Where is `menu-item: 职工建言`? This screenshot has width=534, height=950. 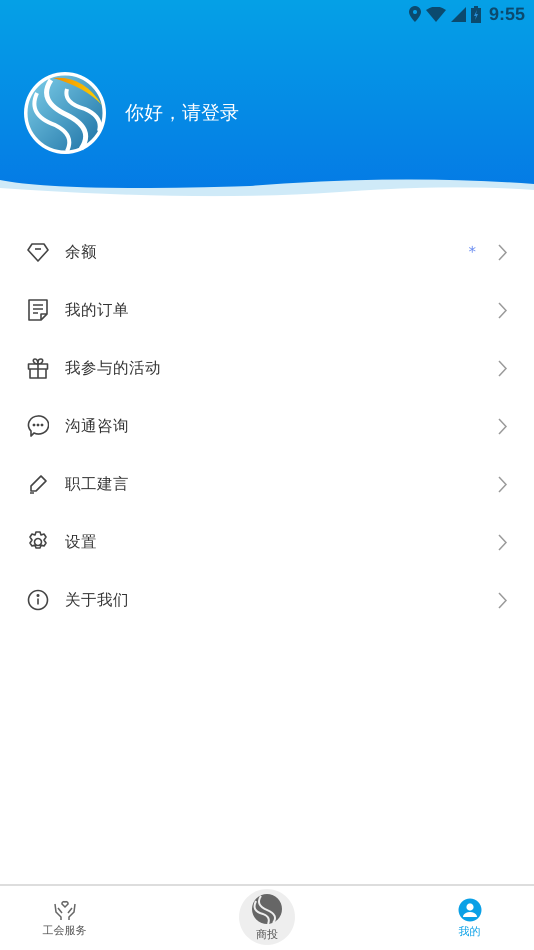 menu-item: 职工建言 is located at coordinates (267, 484).